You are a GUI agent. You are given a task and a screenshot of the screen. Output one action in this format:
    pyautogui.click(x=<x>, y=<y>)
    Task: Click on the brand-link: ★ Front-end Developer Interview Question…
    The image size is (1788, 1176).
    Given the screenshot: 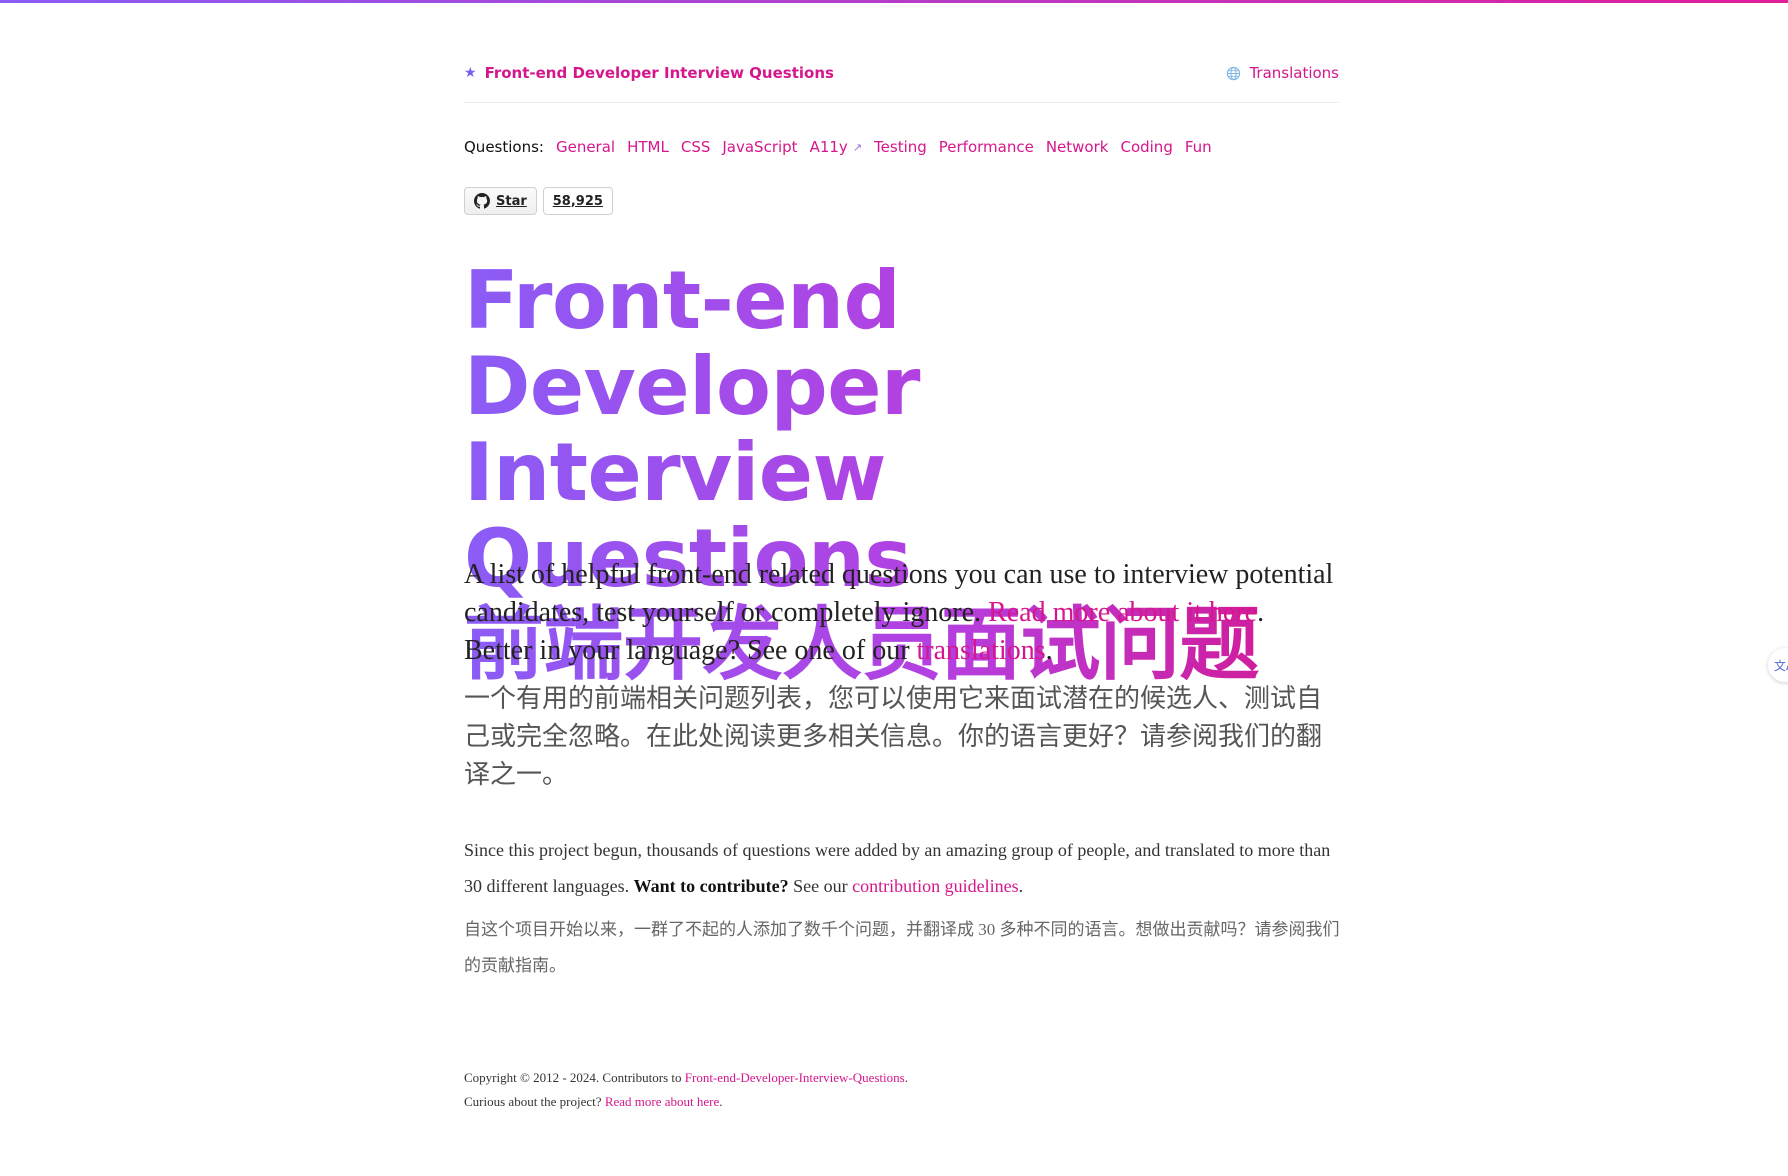 What is the action you would take?
    pyautogui.click(x=649, y=73)
    